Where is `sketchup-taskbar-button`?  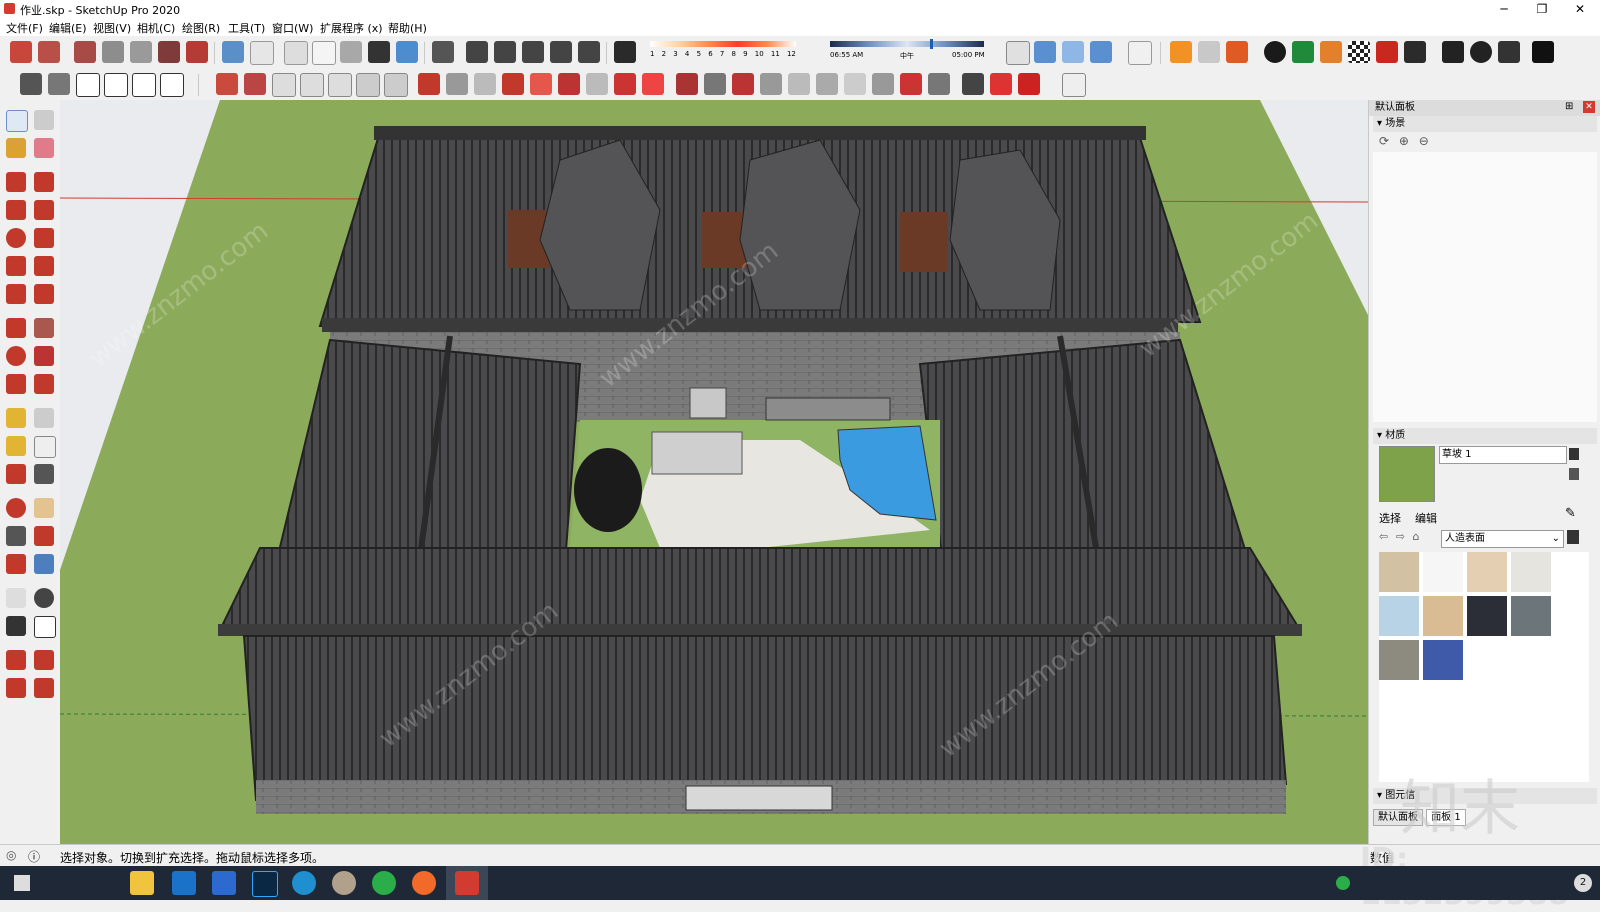
sketchup-taskbar-button is located at coordinates (467, 883).